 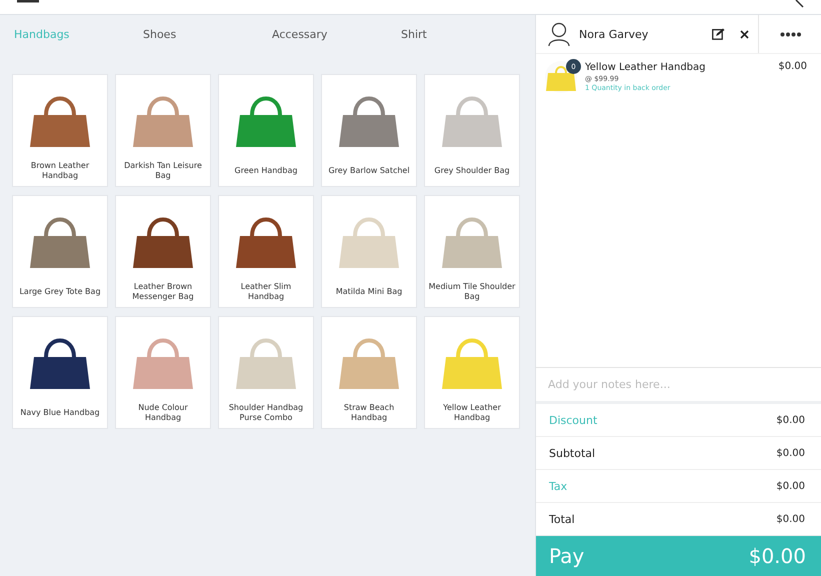 What do you see at coordinates (60, 251) in the screenshot?
I see `product-card: Large Grey Tote Bag` at bounding box center [60, 251].